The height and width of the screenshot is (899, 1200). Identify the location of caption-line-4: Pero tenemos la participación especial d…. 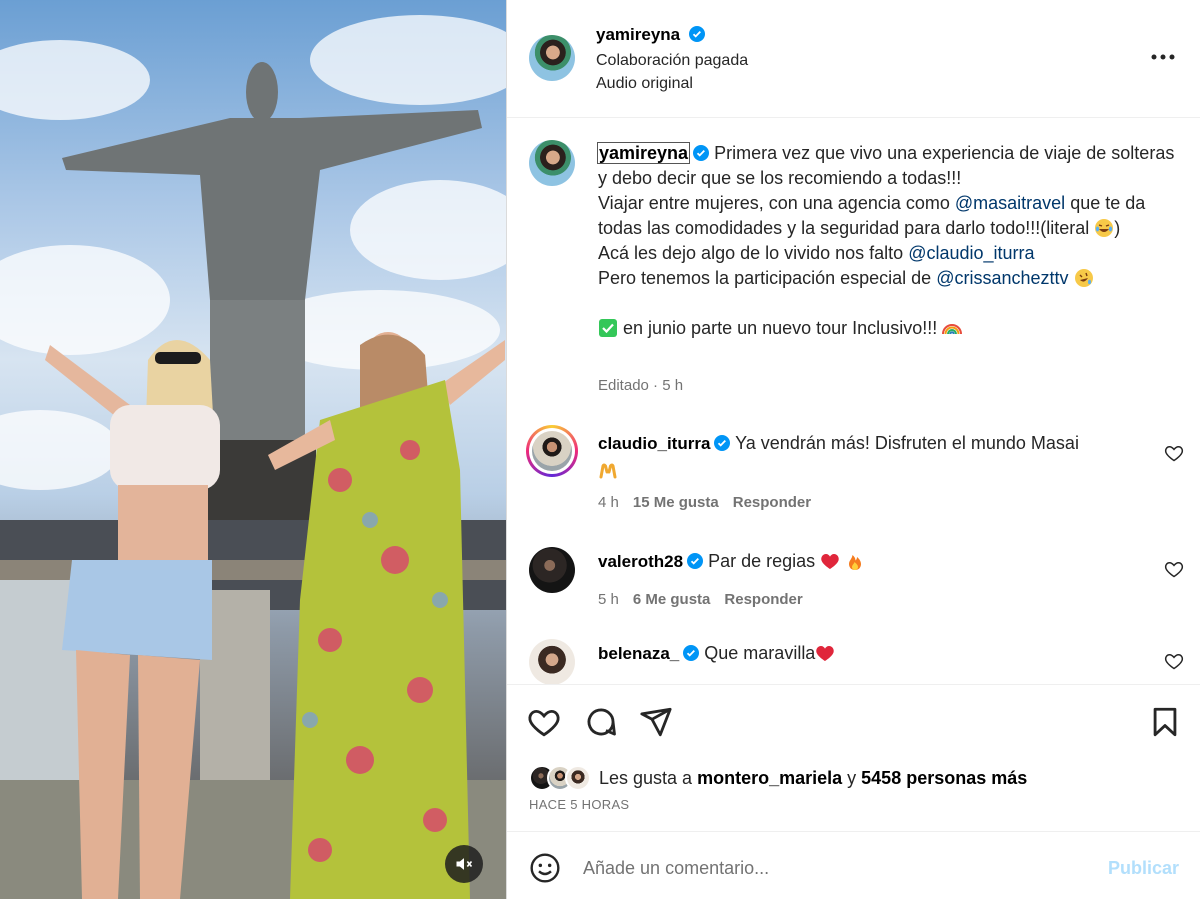
(767, 278).